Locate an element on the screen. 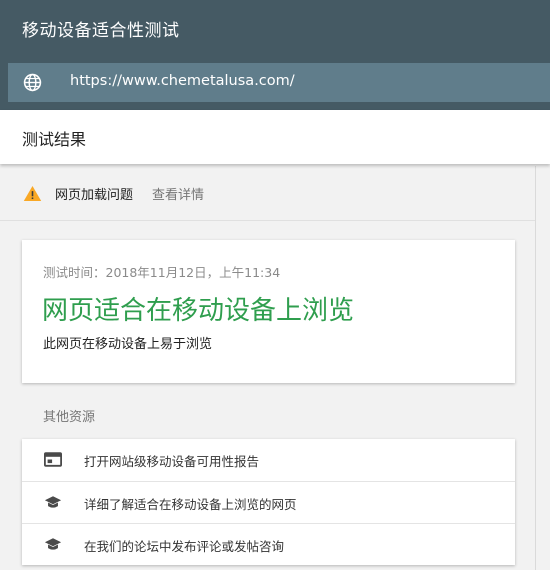 This screenshot has height=570, width=550. test-time: 测试时间：2018年11月12日，上午11:34 is located at coordinates (162, 272).